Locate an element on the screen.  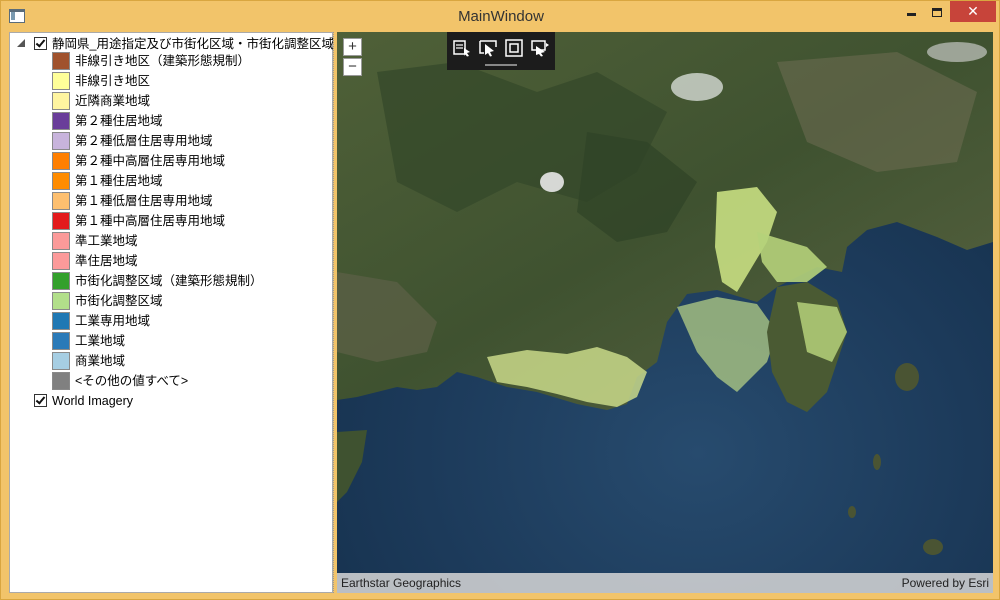
legend-item: 第１種低層住居専用地域 is located at coordinates (171, 201).